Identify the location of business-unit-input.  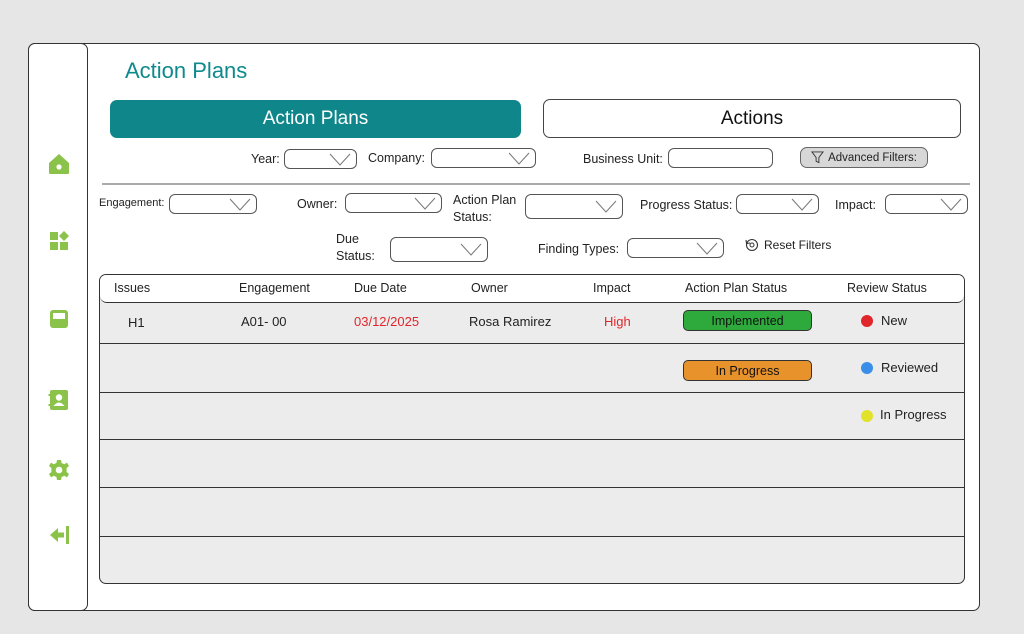
(720, 158).